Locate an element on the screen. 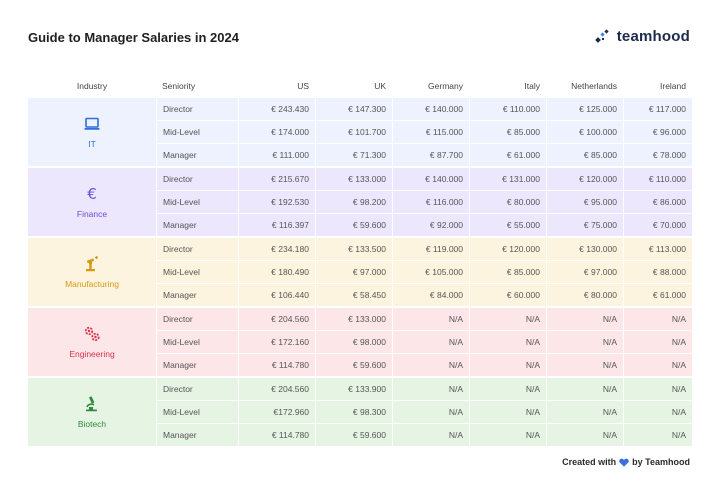 The height and width of the screenshot is (500, 720). header-netherlands: Netherlands is located at coordinates (594, 86).